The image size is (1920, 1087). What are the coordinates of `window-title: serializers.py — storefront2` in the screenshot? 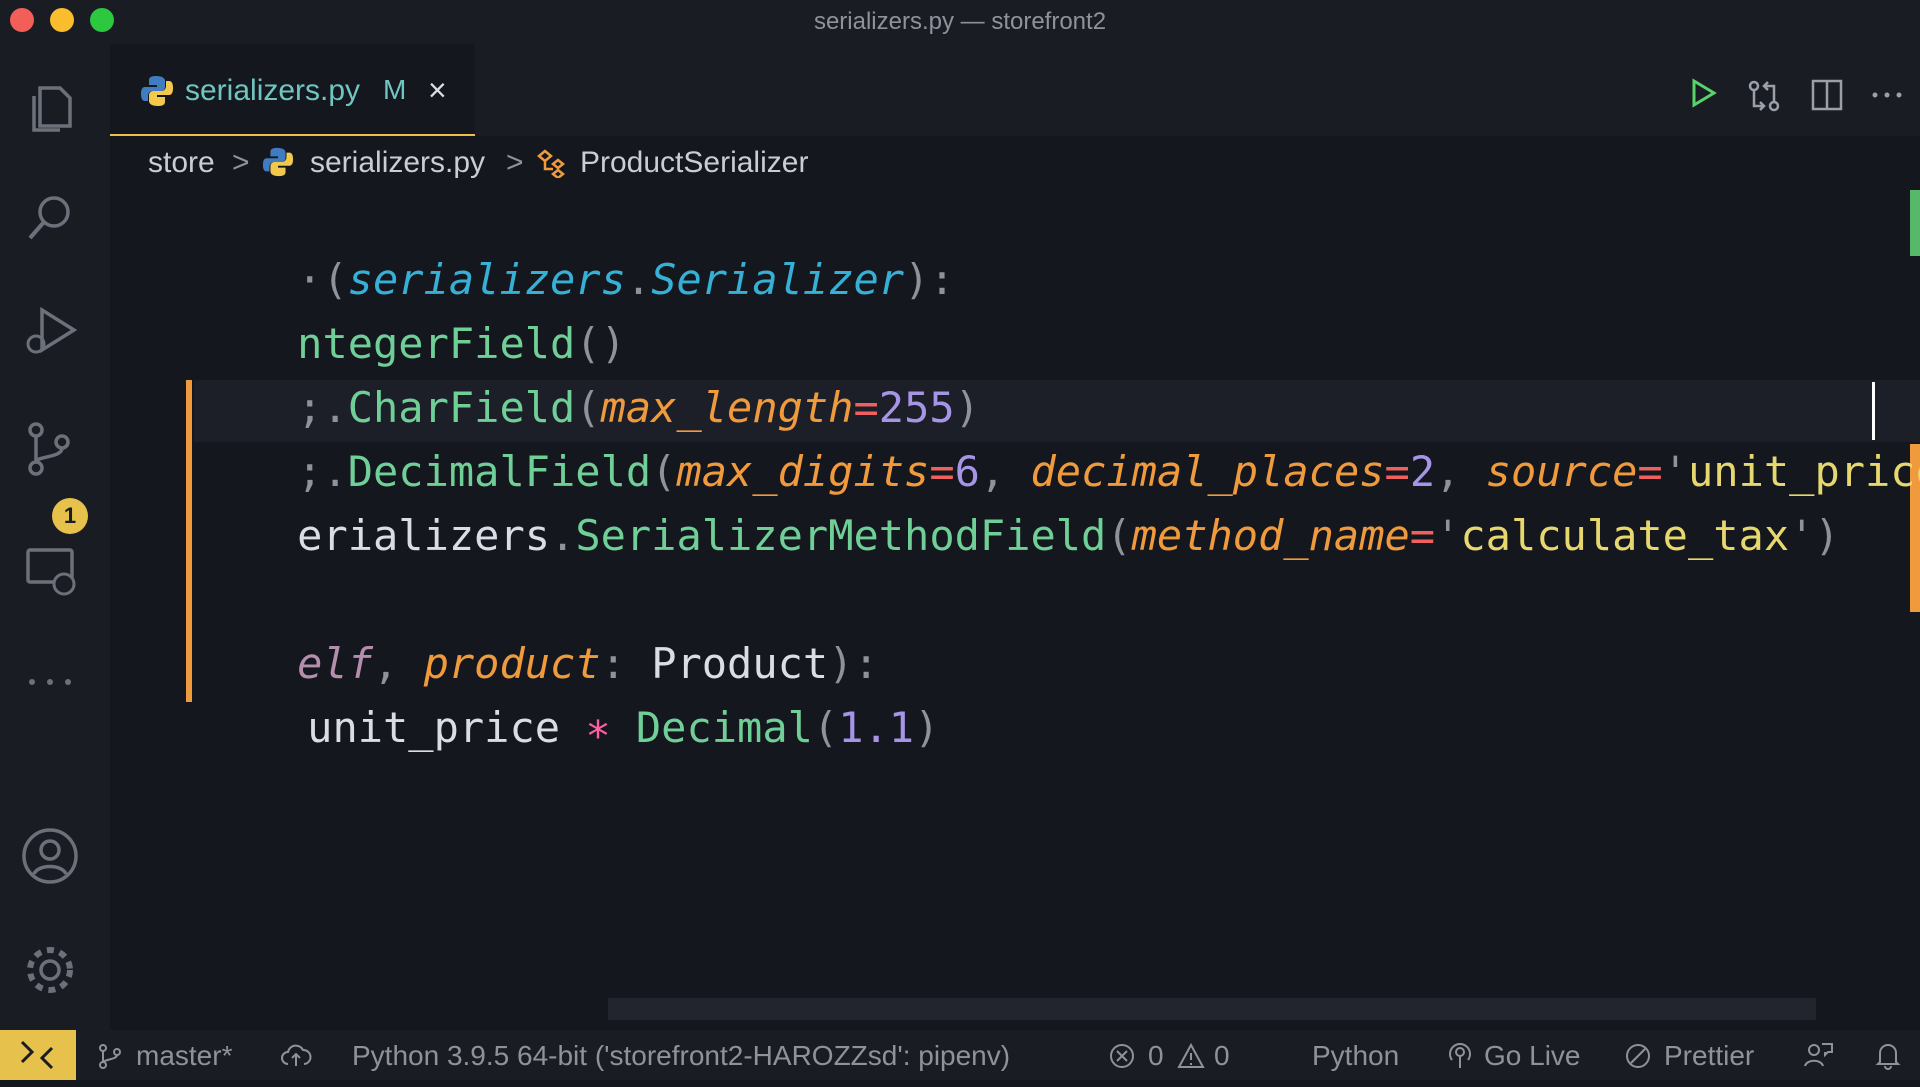 It's located at (960, 21).